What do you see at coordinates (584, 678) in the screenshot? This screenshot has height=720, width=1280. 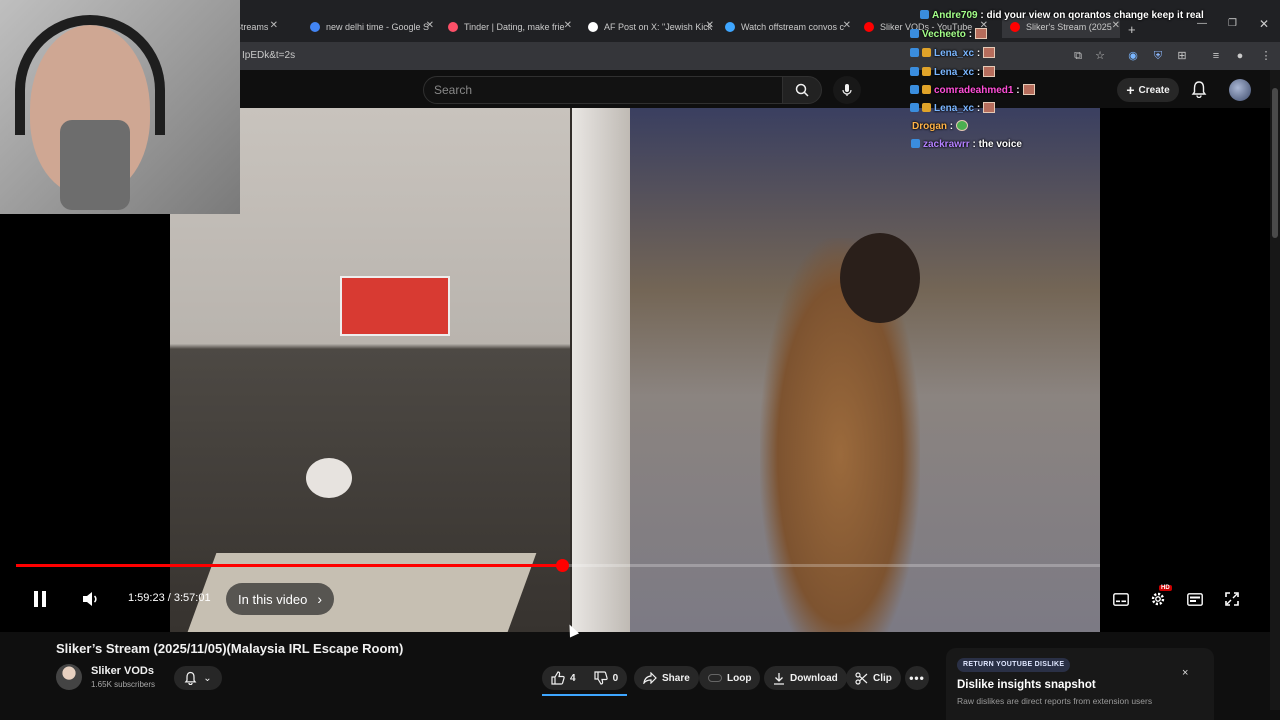 I see `like-dislike-group: 4 0` at bounding box center [584, 678].